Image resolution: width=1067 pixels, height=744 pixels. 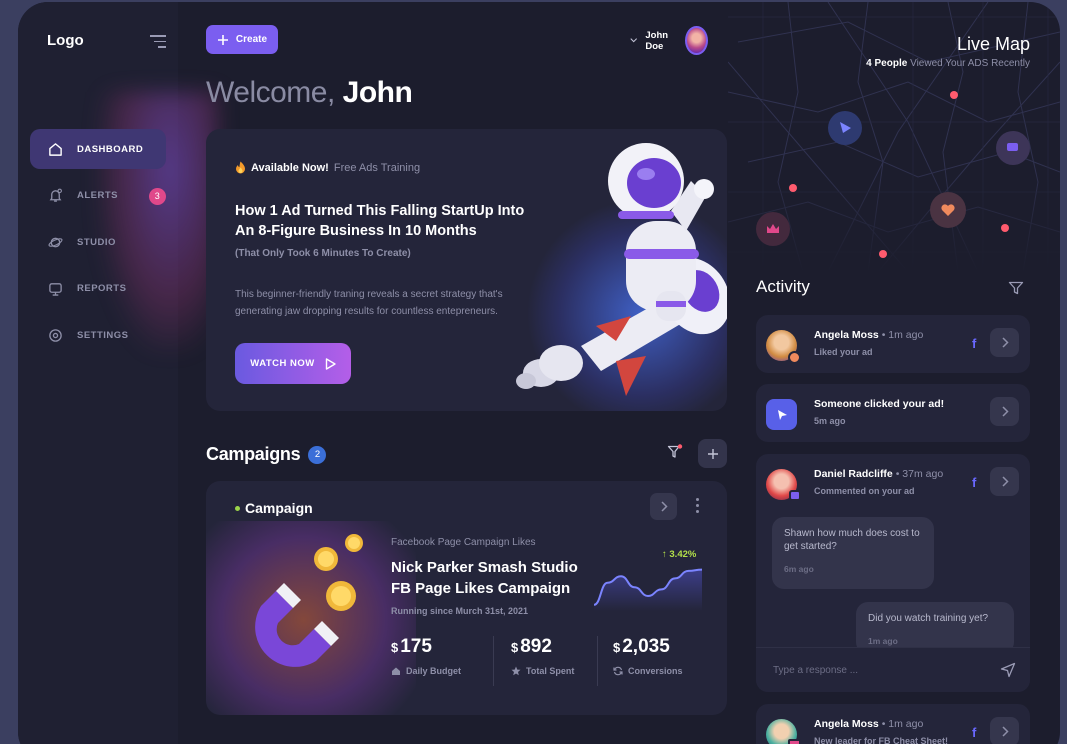 What do you see at coordinates (799, 569) in the screenshot?
I see `chat-time: 6m ago` at bounding box center [799, 569].